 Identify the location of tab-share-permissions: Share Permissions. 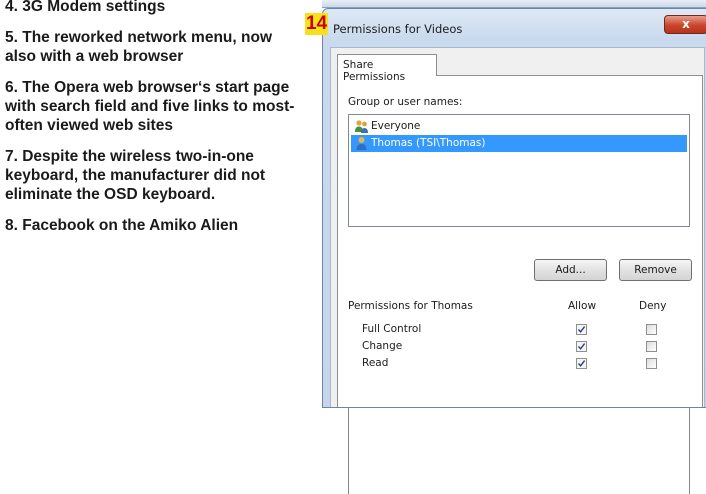
(387, 68).